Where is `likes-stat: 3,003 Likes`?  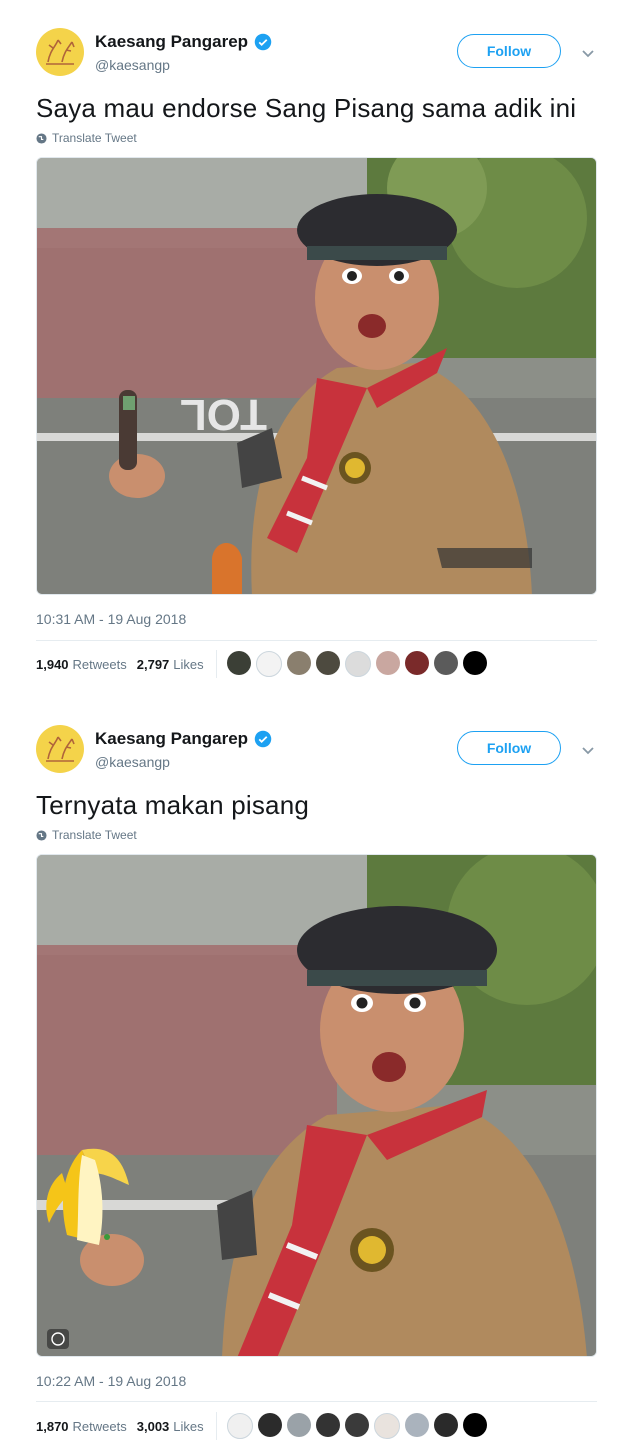 likes-stat: 3,003 Likes is located at coordinates (170, 1426).